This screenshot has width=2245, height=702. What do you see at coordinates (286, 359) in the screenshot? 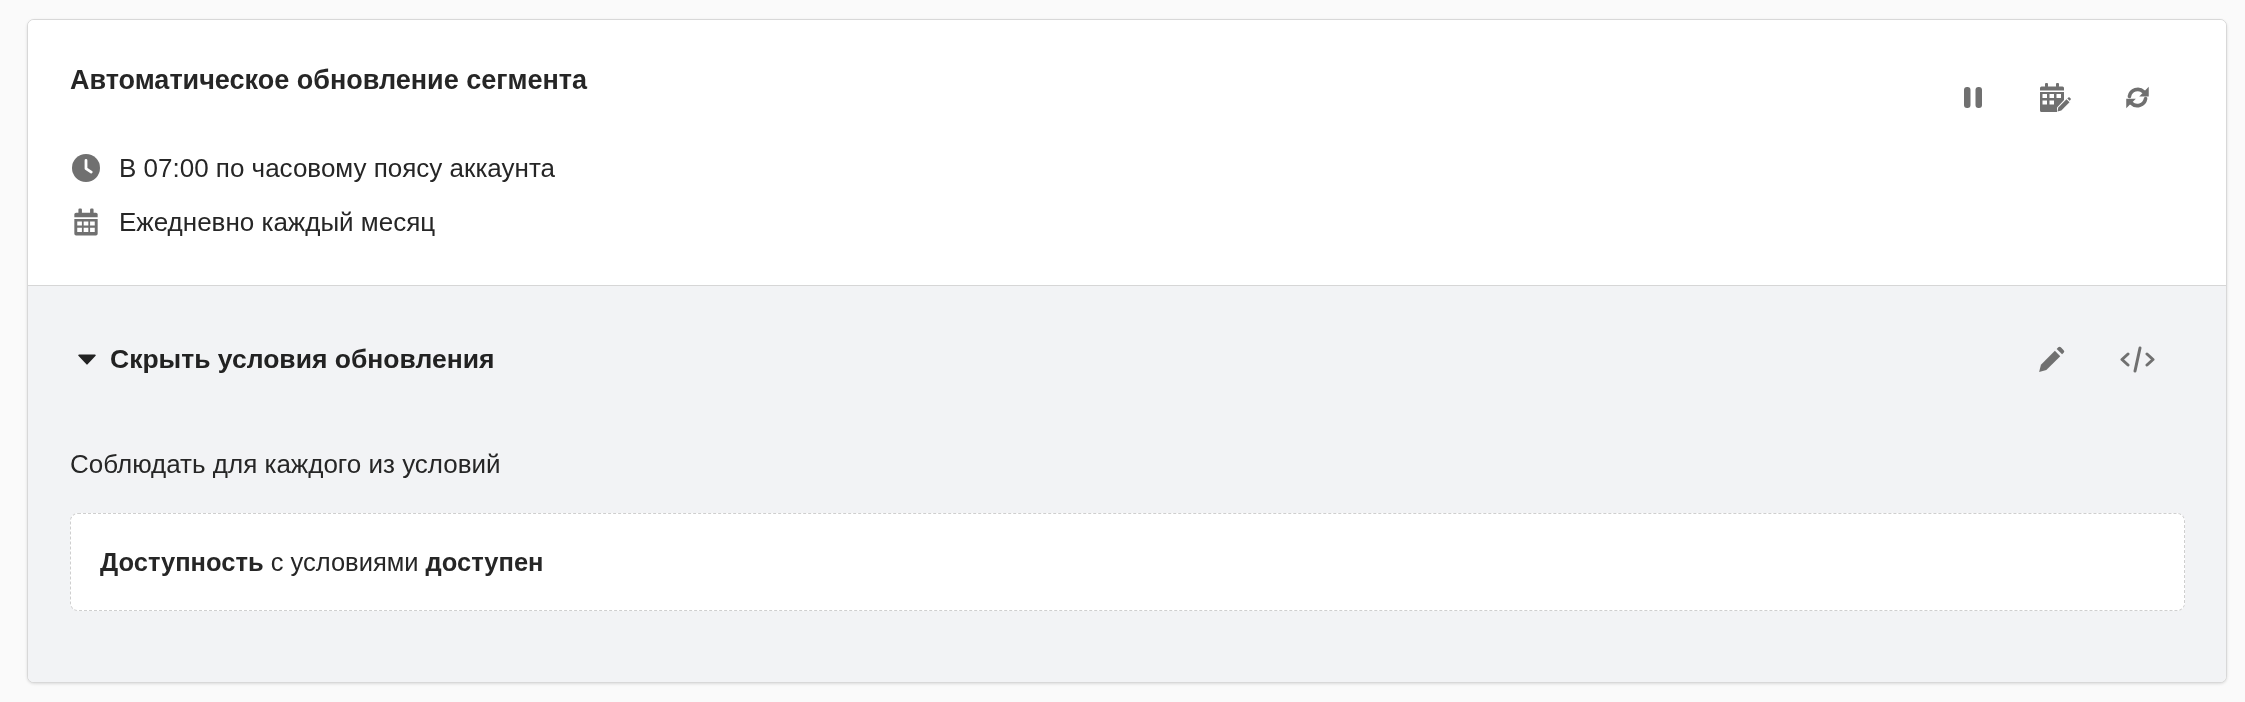
I see `hide-conditions-toggle: Скрыть условия обновления` at bounding box center [286, 359].